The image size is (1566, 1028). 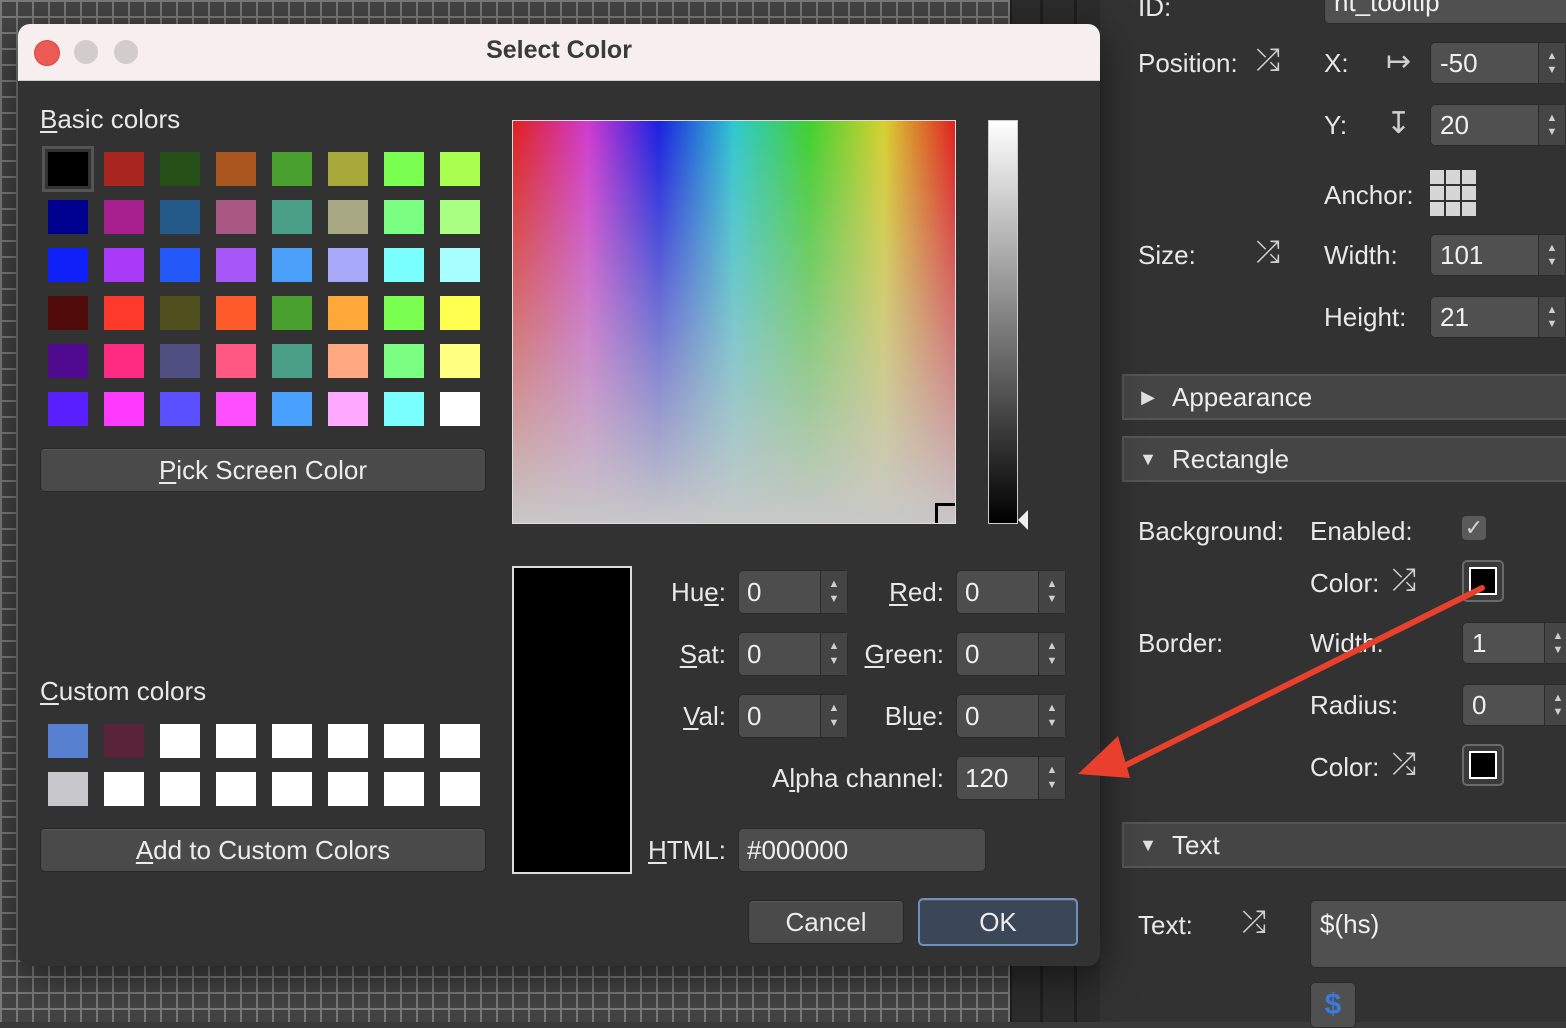 I want to click on height-input: 21 ▲ ▼, so click(x=1498, y=317).